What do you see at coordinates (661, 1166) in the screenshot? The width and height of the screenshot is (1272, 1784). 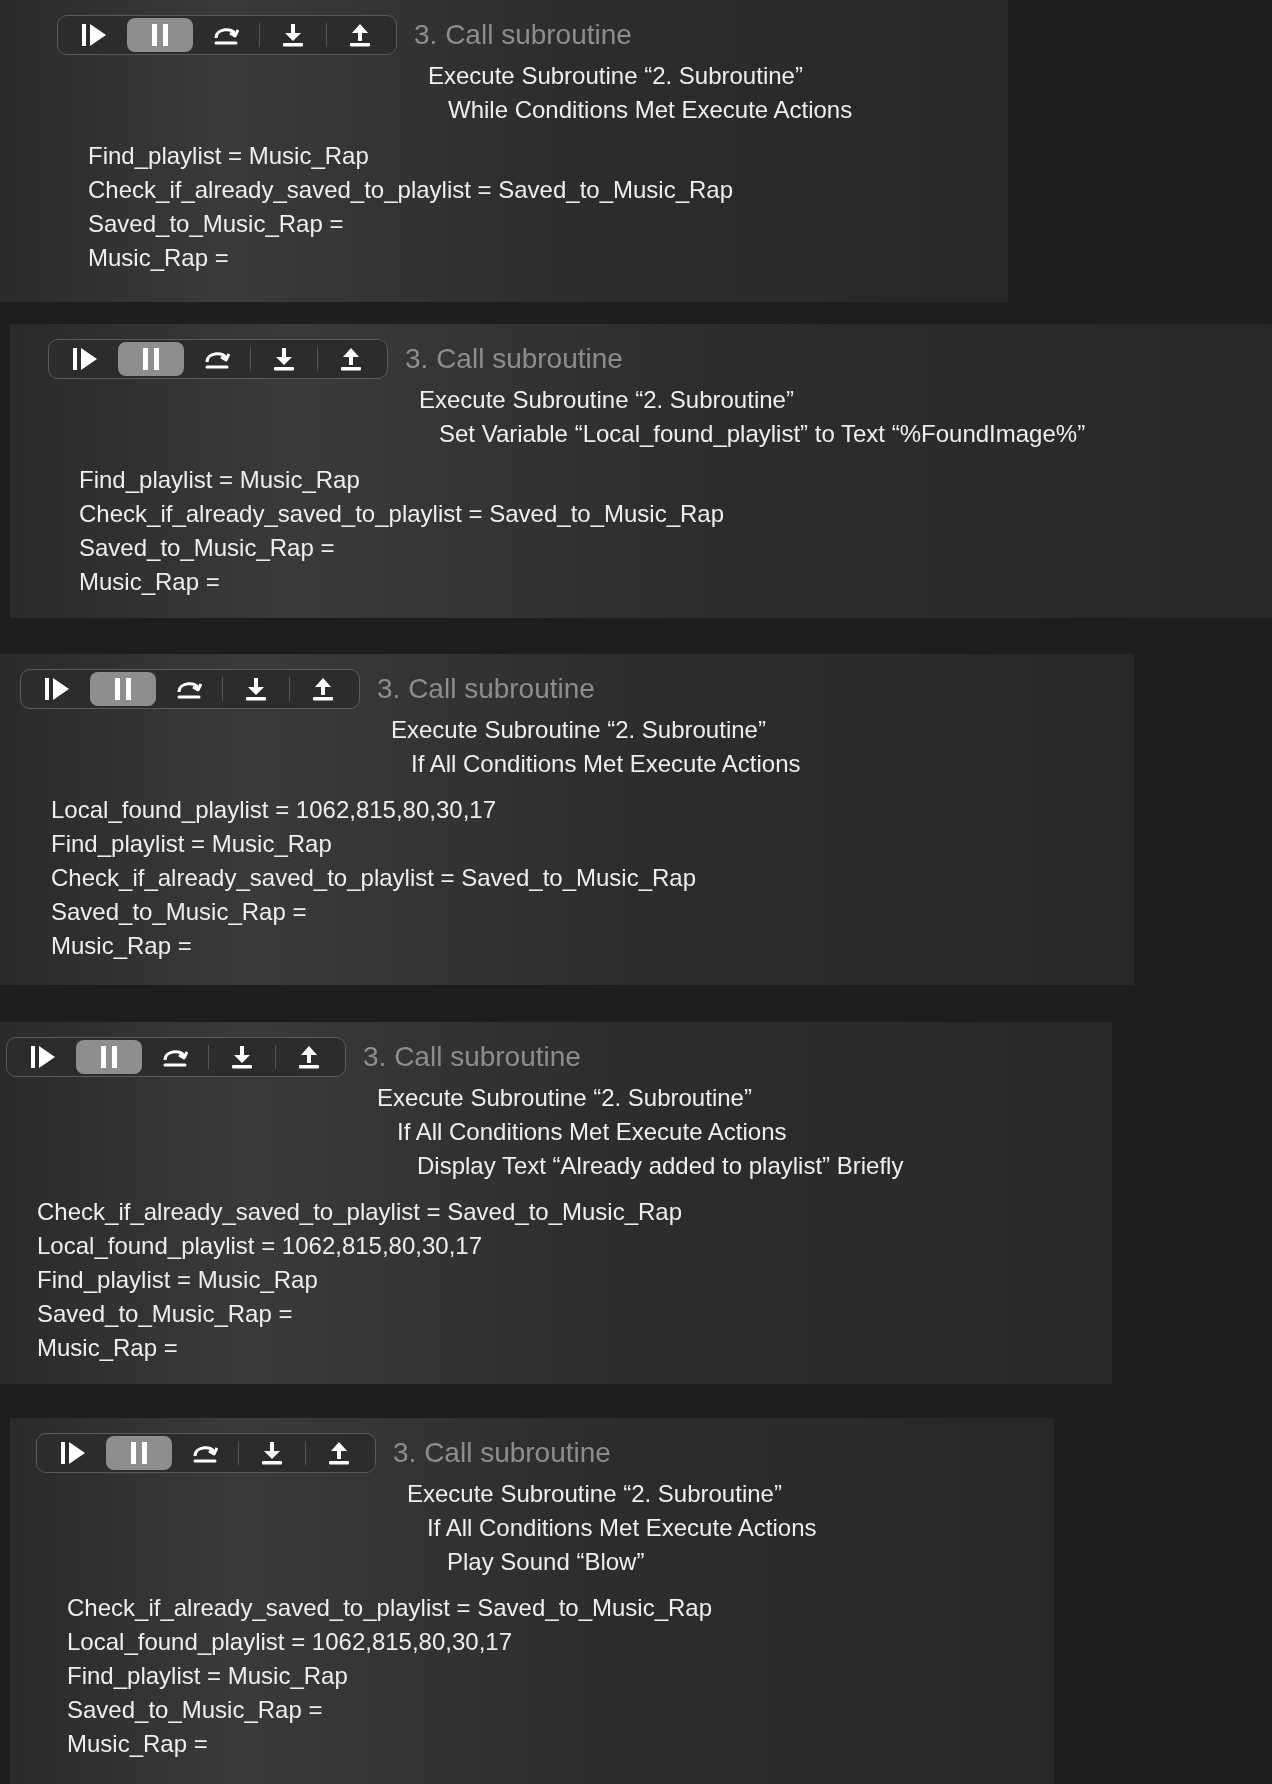 I see `action-line: Display Text “Already added to playlist” Briefly` at bounding box center [661, 1166].